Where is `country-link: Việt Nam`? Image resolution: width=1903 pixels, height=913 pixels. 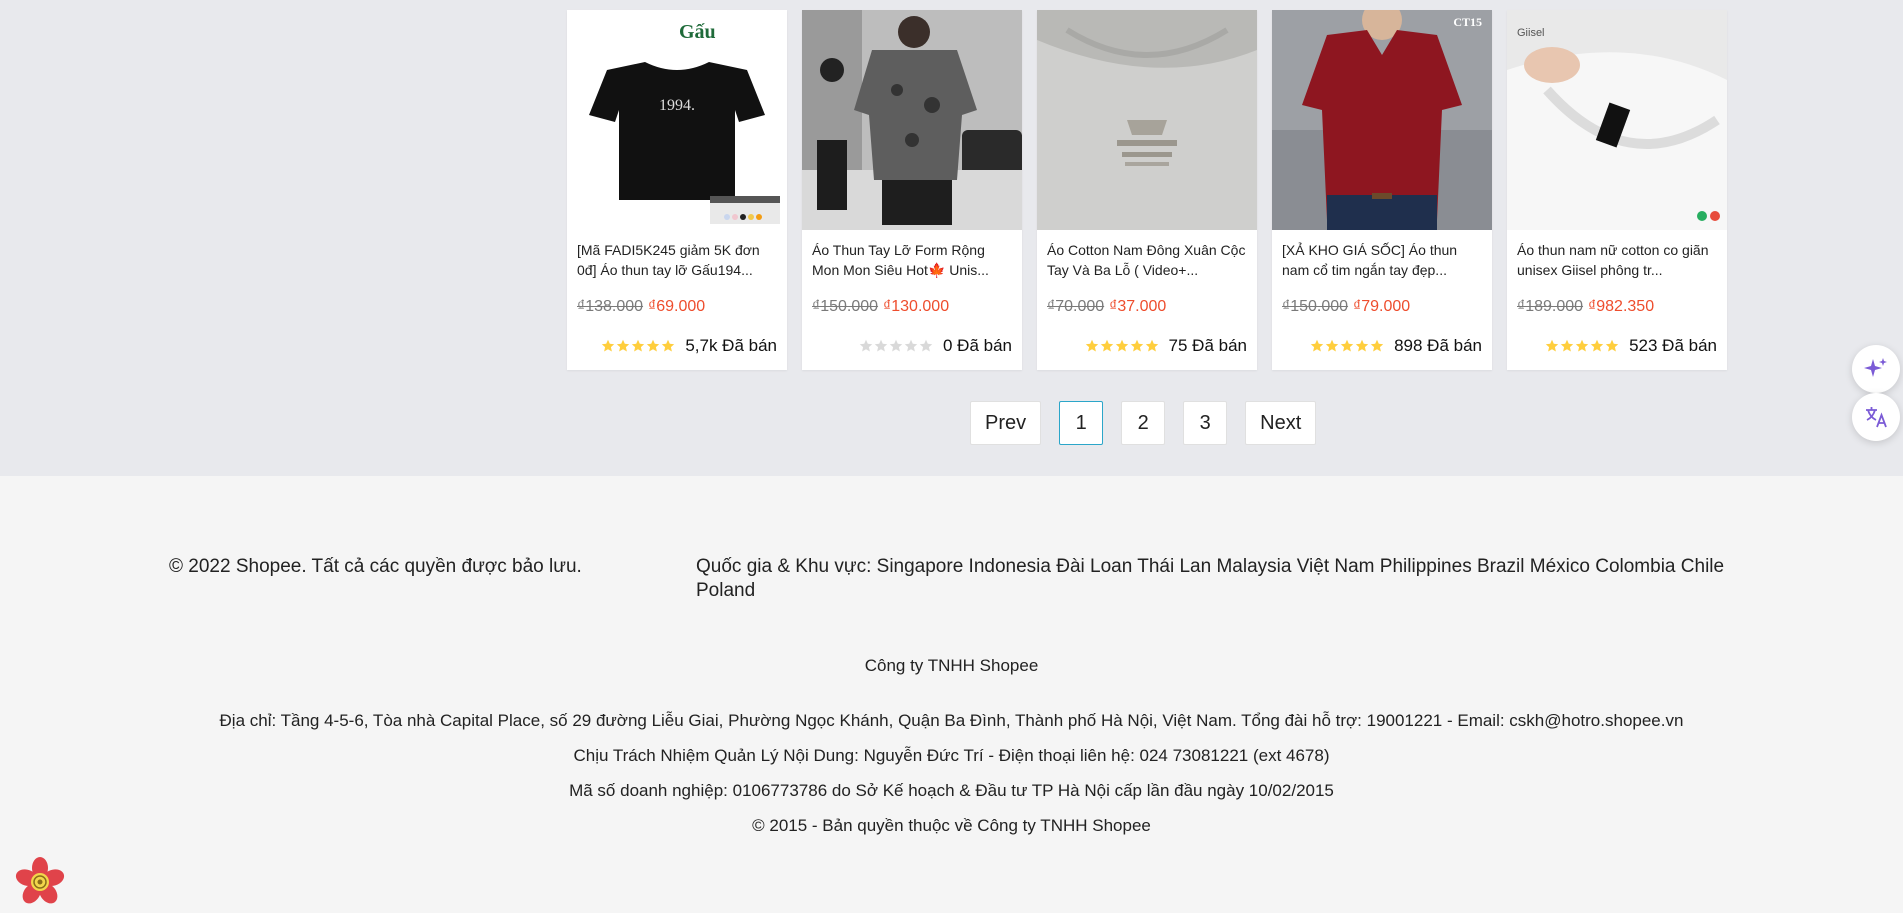 country-link: Việt Nam is located at coordinates (1338, 566).